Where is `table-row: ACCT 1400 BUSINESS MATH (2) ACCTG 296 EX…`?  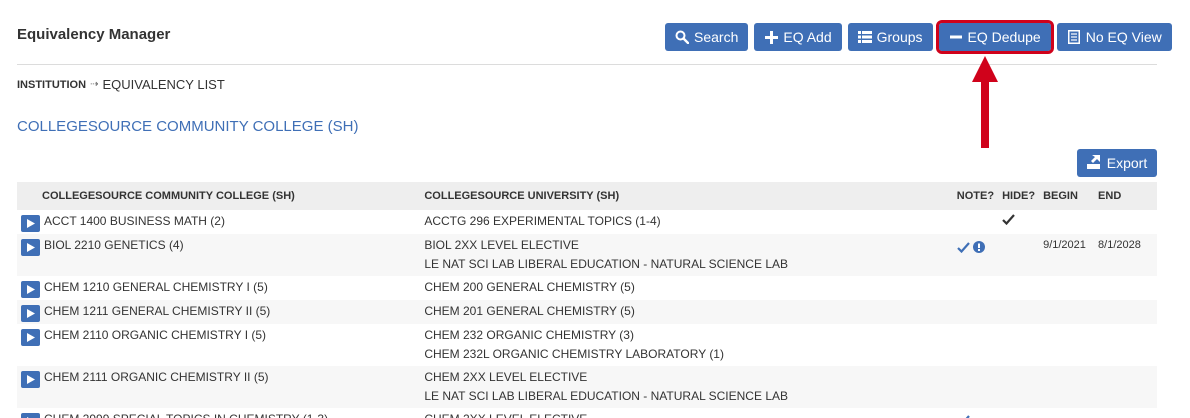 table-row: ACCT 1400 BUSINESS MATH (2) ACCTG 296 EX… is located at coordinates (587, 222).